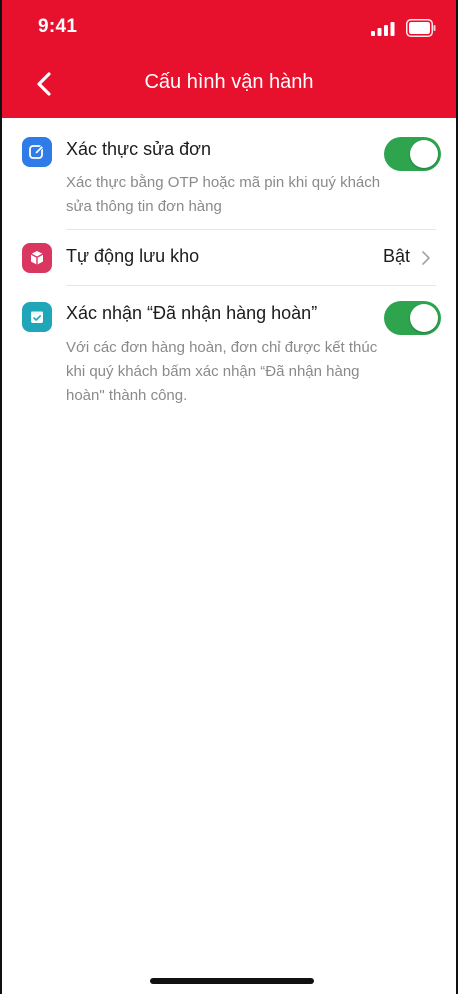 The height and width of the screenshot is (994, 458). I want to click on return-confirmation-toggle, so click(412, 318).